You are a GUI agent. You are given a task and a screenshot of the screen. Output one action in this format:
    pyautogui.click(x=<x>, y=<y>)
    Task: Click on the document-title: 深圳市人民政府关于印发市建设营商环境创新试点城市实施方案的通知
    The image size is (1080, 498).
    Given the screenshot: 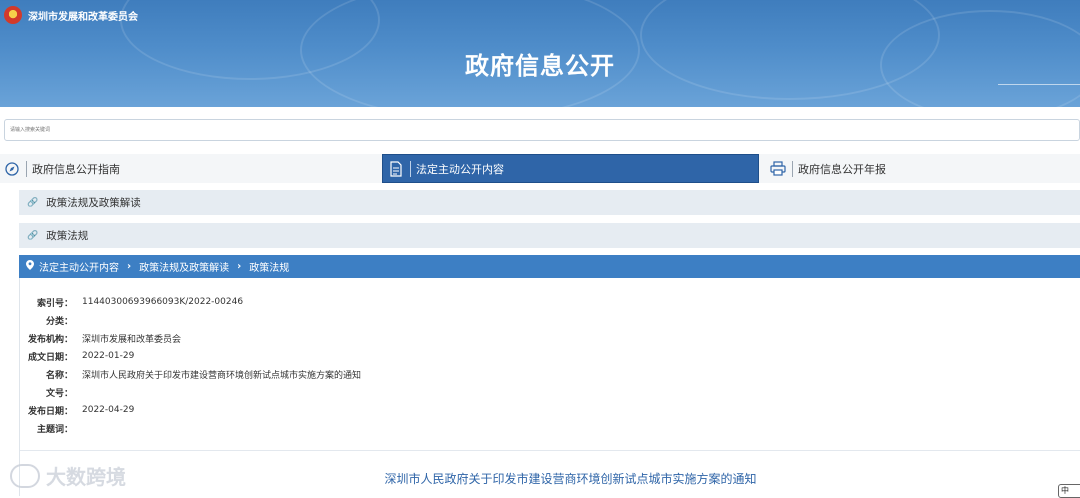 What is the action you would take?
    pyautogui.click(x=570, y=479)
    